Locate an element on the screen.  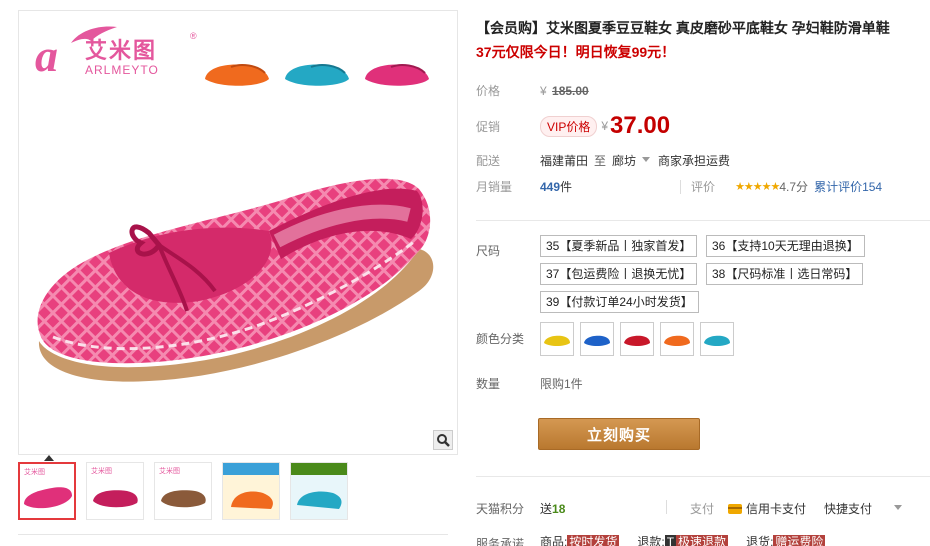
color-preview-shoes is located at coordinates (317, 75).